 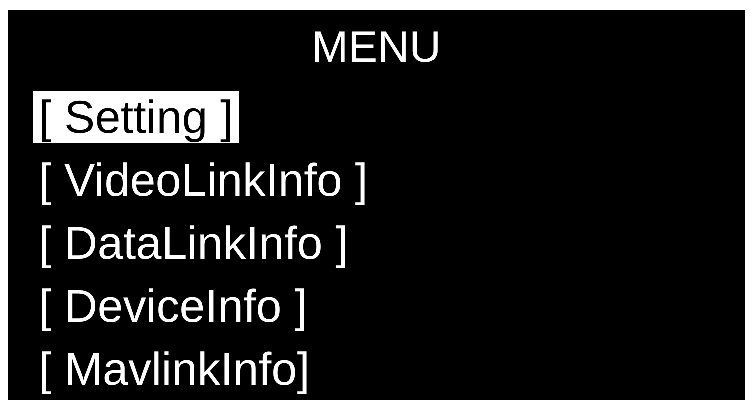 What do you see at coordinates (203, 180) in the screenshot?
I see `menu-item: [ VideoLinkInfo ]` at bounding box center [203, 180].